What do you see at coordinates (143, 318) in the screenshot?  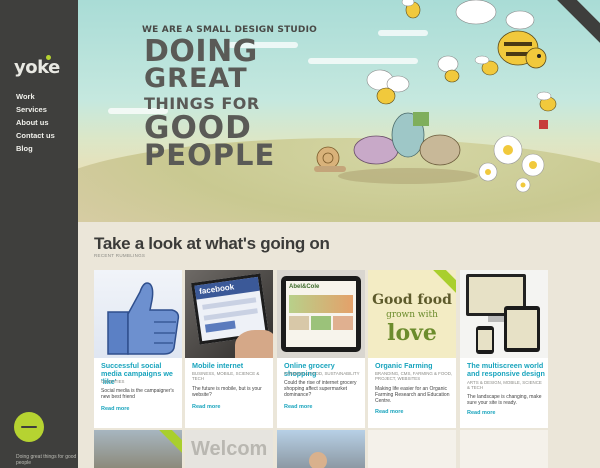 I see `thumbs-up-icon` at bounding box center [143, 318].